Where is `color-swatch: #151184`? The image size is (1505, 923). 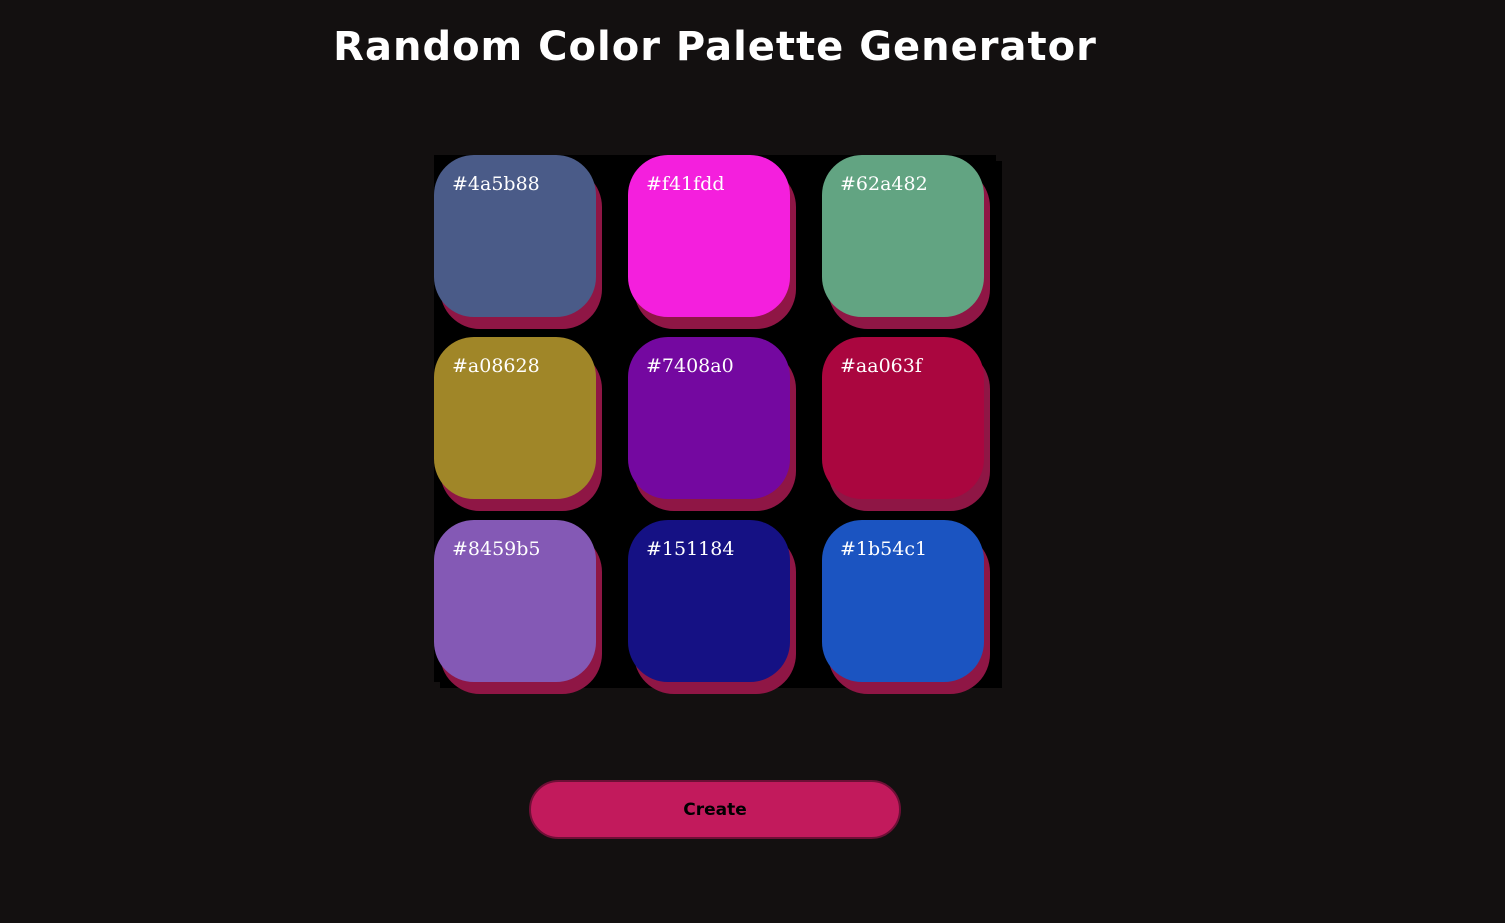 color-swatch: #151184 is located at coordinates (709, 601).